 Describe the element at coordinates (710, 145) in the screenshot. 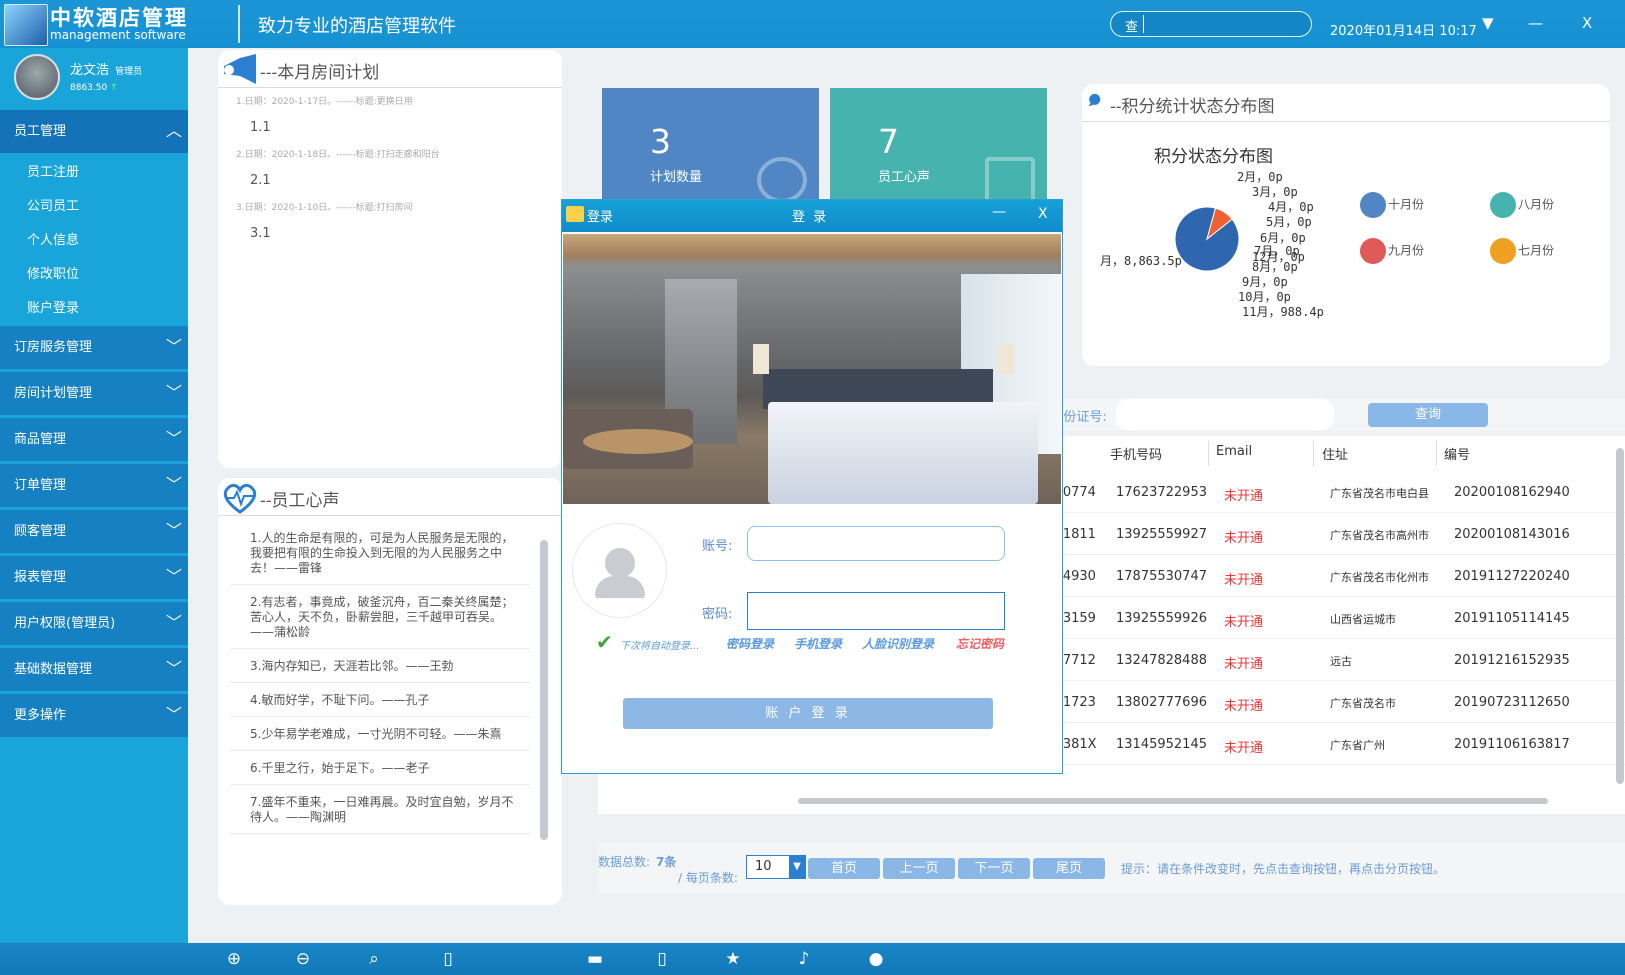

I see `stat-card-plans: 3 计划数量` at that location.